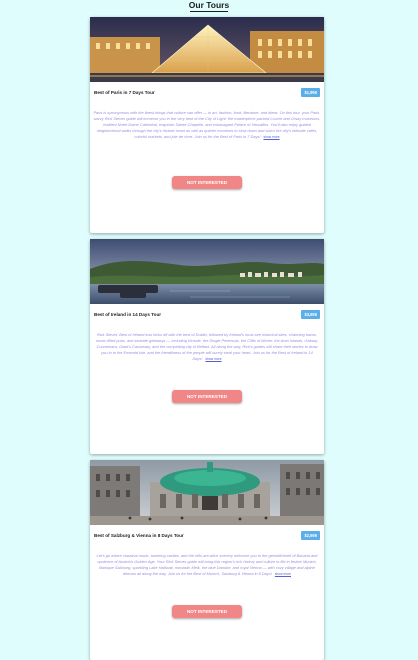 This screenshot has width=418, height=660. What do you see at coordinates (128, 314) in the screenshot?
I see `tour-name: Best of Ireland in 14 Days Tour` at bounding box center [128, 314].